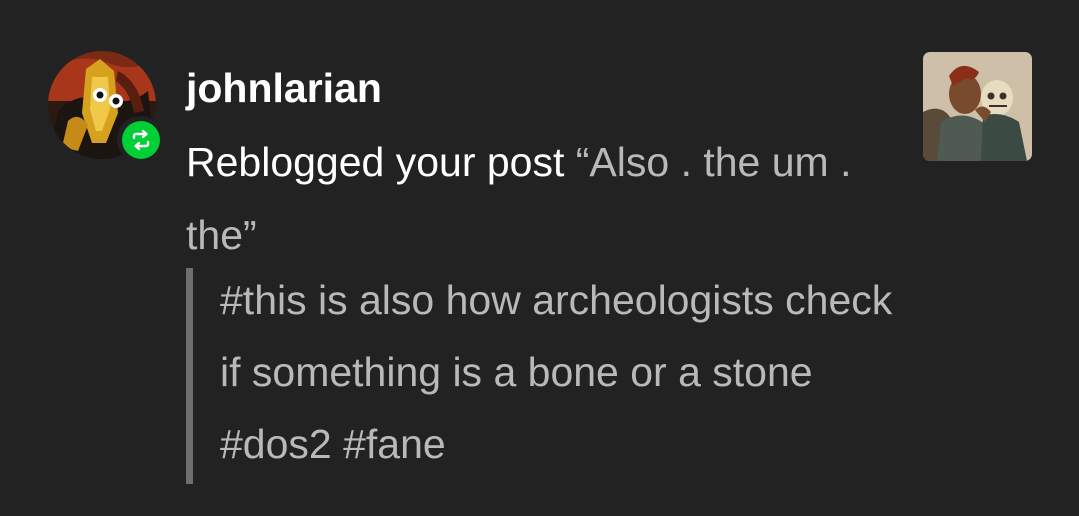 This screenshot has width=1079, height=516. I want to click on action-text: Reblogged your post, so click(375, 162).